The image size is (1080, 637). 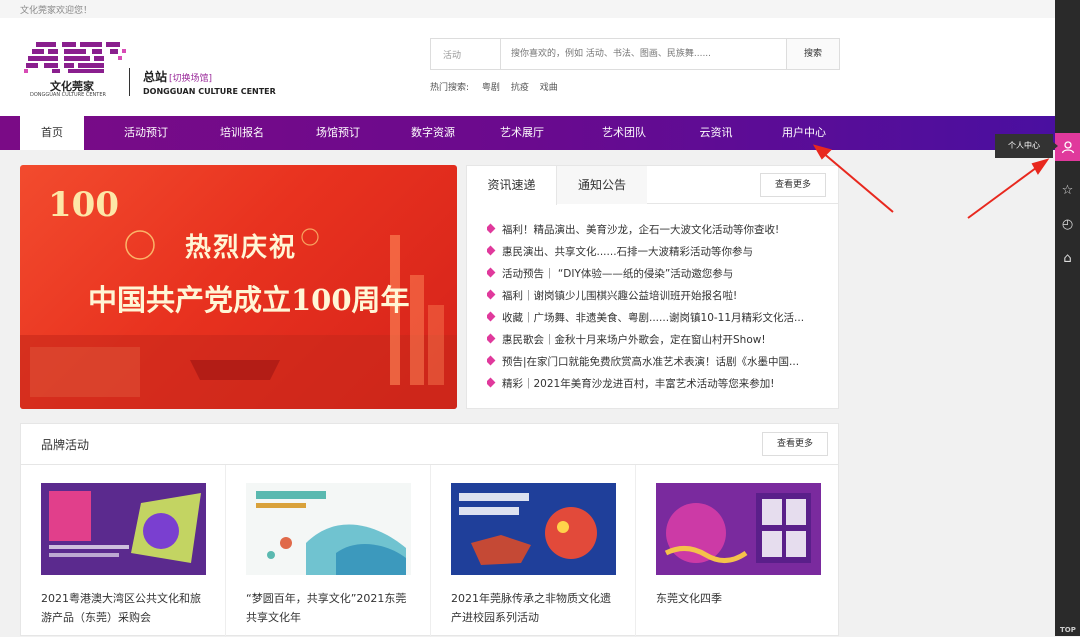 What do you see at coordinates (652, 185) in the screenshot?
I see `news-tabs: 资讯速递 通知公告 查看更多` at bounding box center [652, 185].